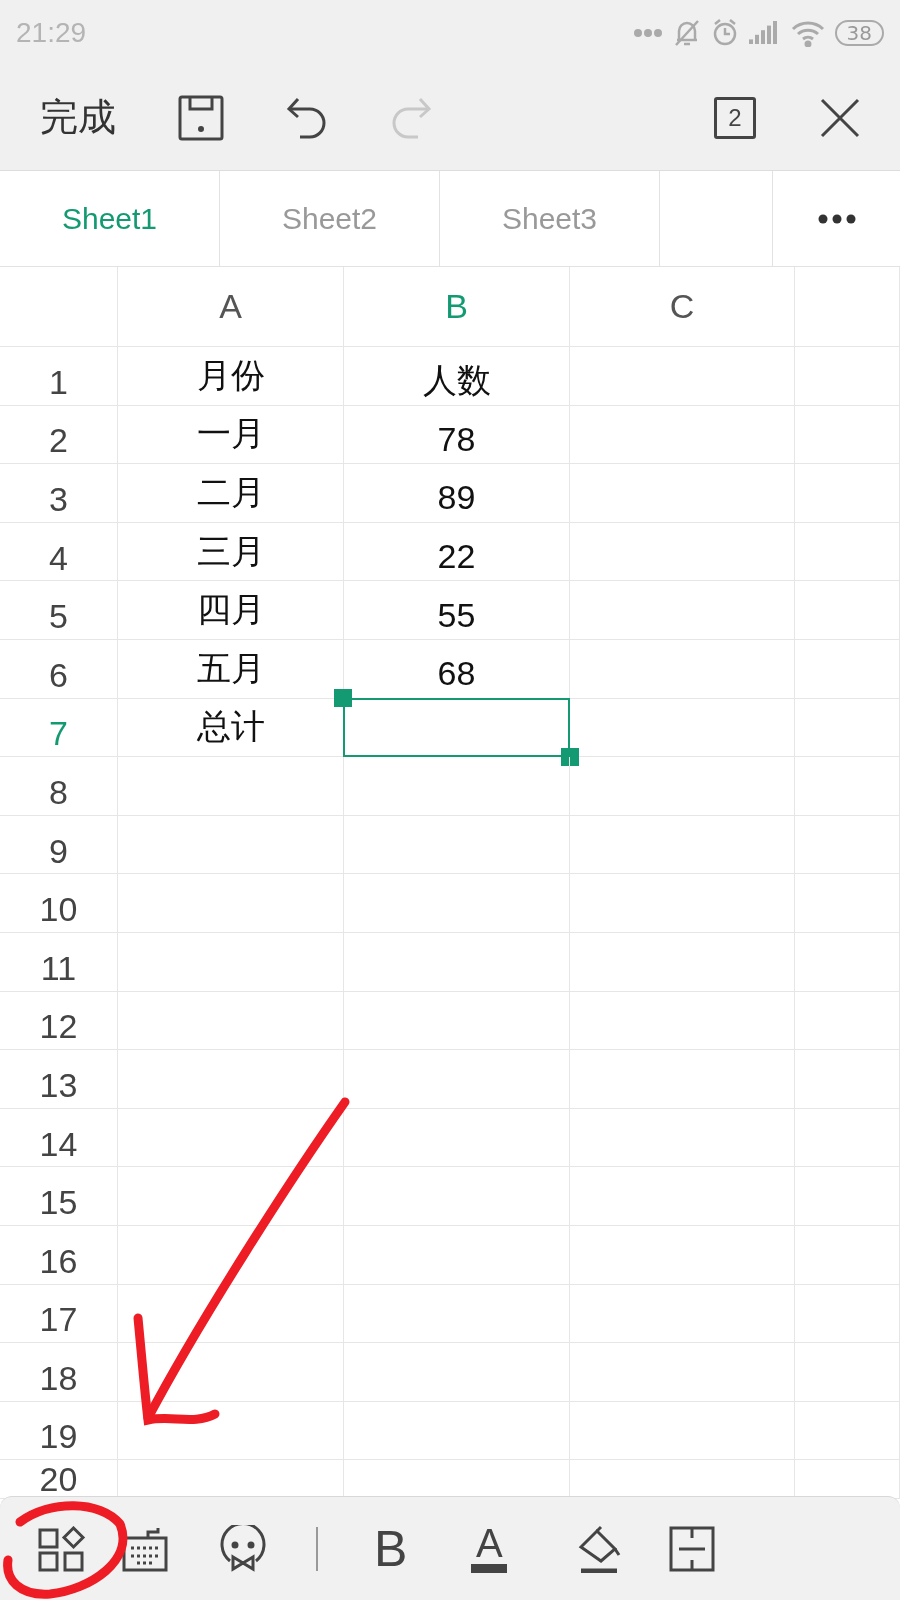 This screenshot has width=900, height=1600. Describe the element at coordinates (489, 1548) in the screenshot. I see `font-color-button: A` at that location.